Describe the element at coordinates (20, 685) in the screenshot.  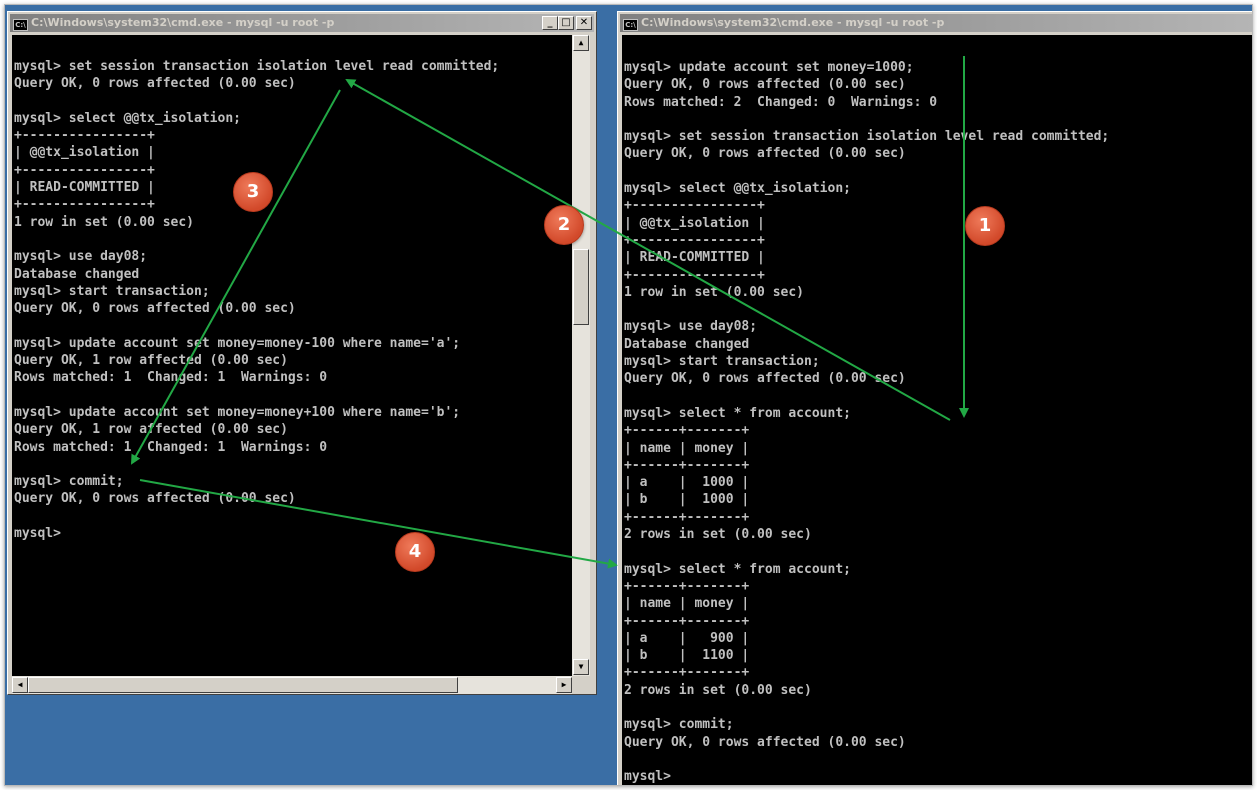
I see `scroll-left-button: ◀` at that location.